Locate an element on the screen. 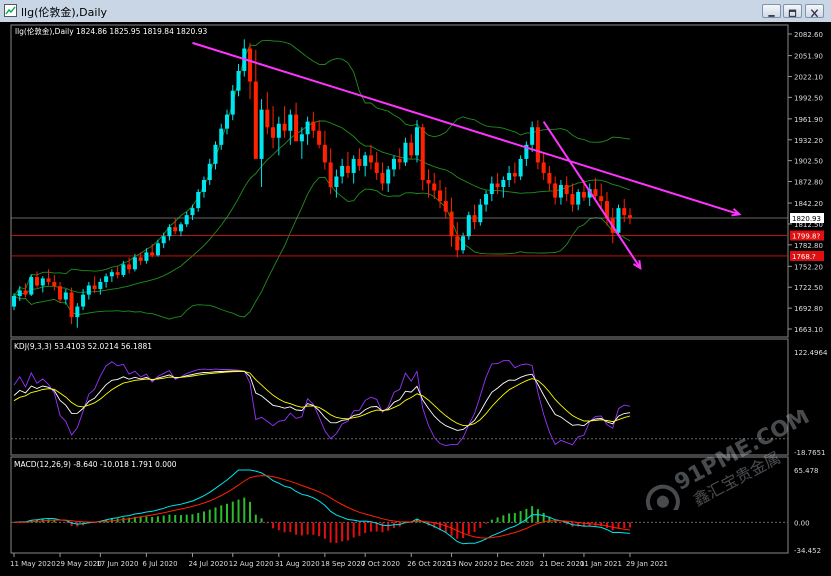 Image resolution: width=831 pixels, height=576 pixels. price-label: 1799.8? is located at coordinates (806, 237).